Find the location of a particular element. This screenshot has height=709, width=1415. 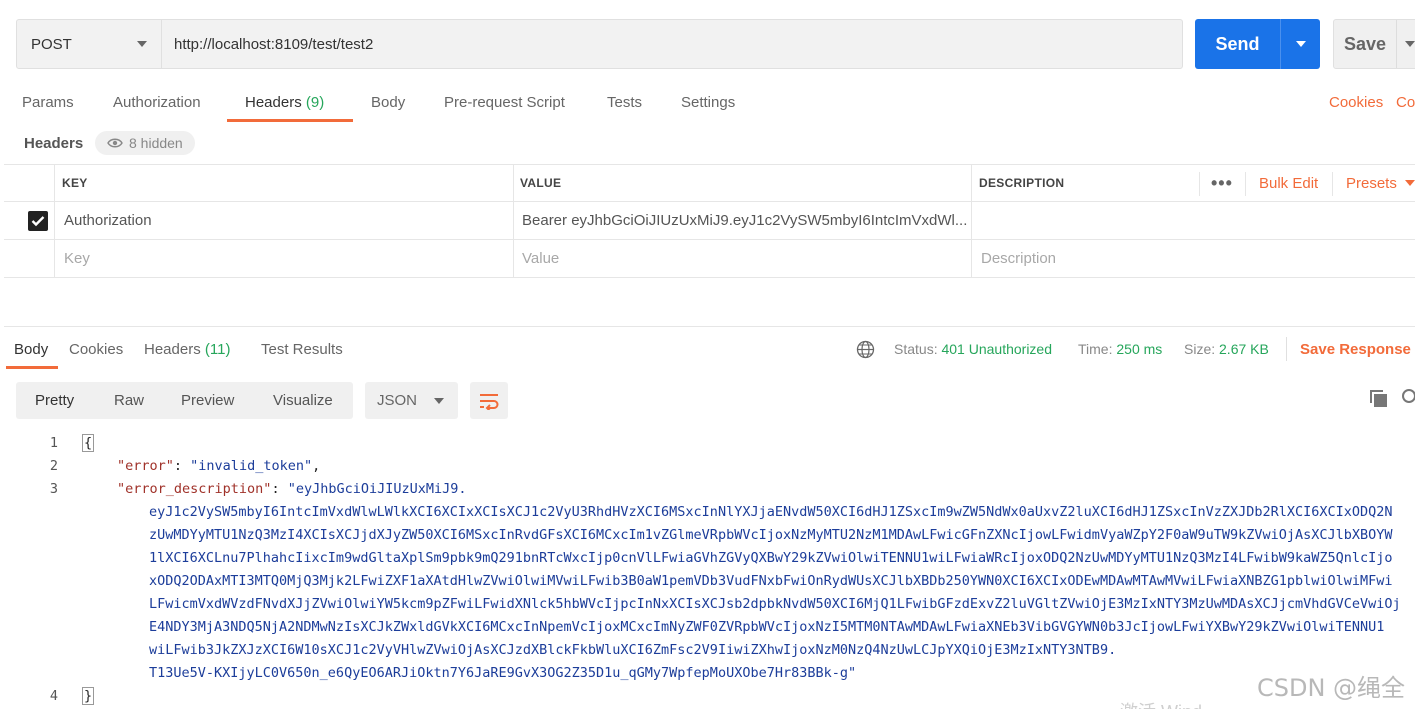

save-response-button: Save Response is located at coordinates (1355, 349).